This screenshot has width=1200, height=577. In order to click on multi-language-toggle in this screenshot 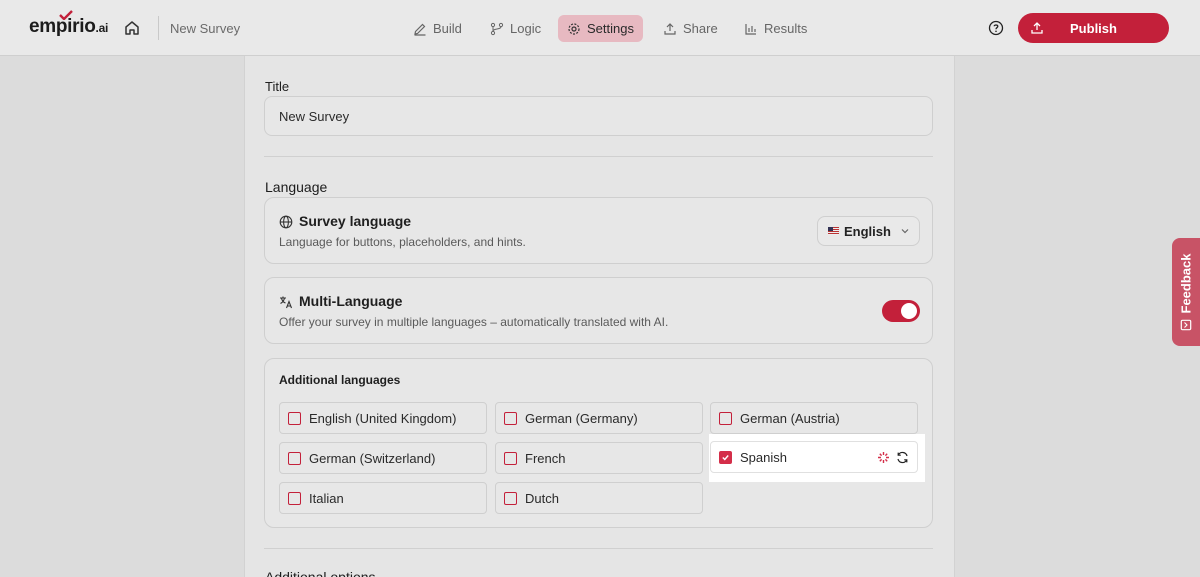, I will do `click(901, 311)`.